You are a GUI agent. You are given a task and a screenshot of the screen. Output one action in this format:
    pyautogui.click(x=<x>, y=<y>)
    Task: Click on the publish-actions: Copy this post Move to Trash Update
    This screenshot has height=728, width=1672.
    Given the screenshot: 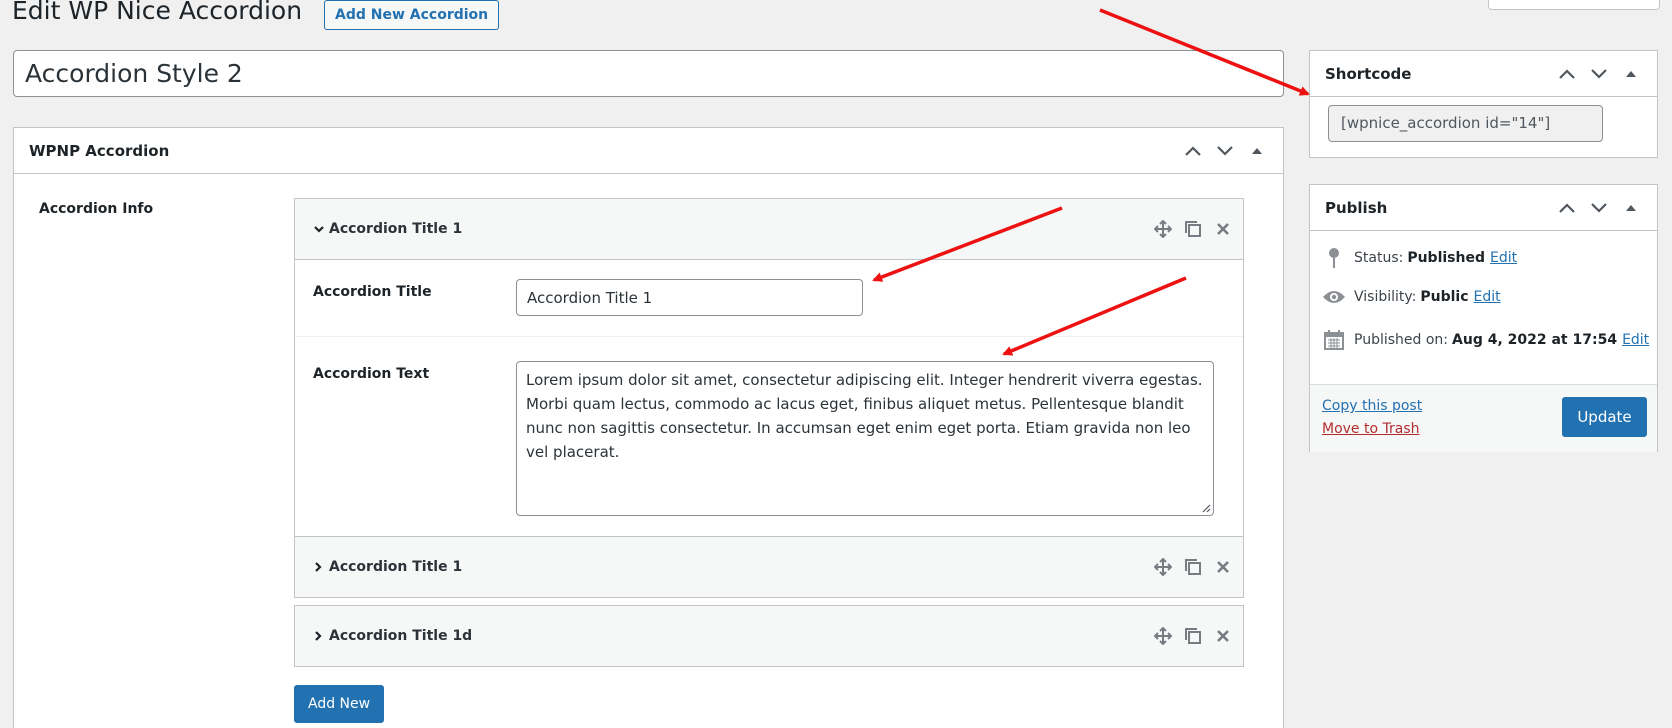 What is the action you would take?
    pyautogui.click(x=1483, y=418)
    